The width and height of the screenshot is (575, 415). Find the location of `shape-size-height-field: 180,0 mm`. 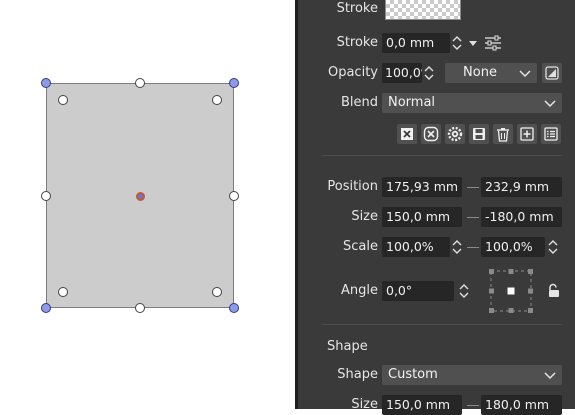

shape-size-height-field: 180,0 mm is located at coordinates (521, 405).